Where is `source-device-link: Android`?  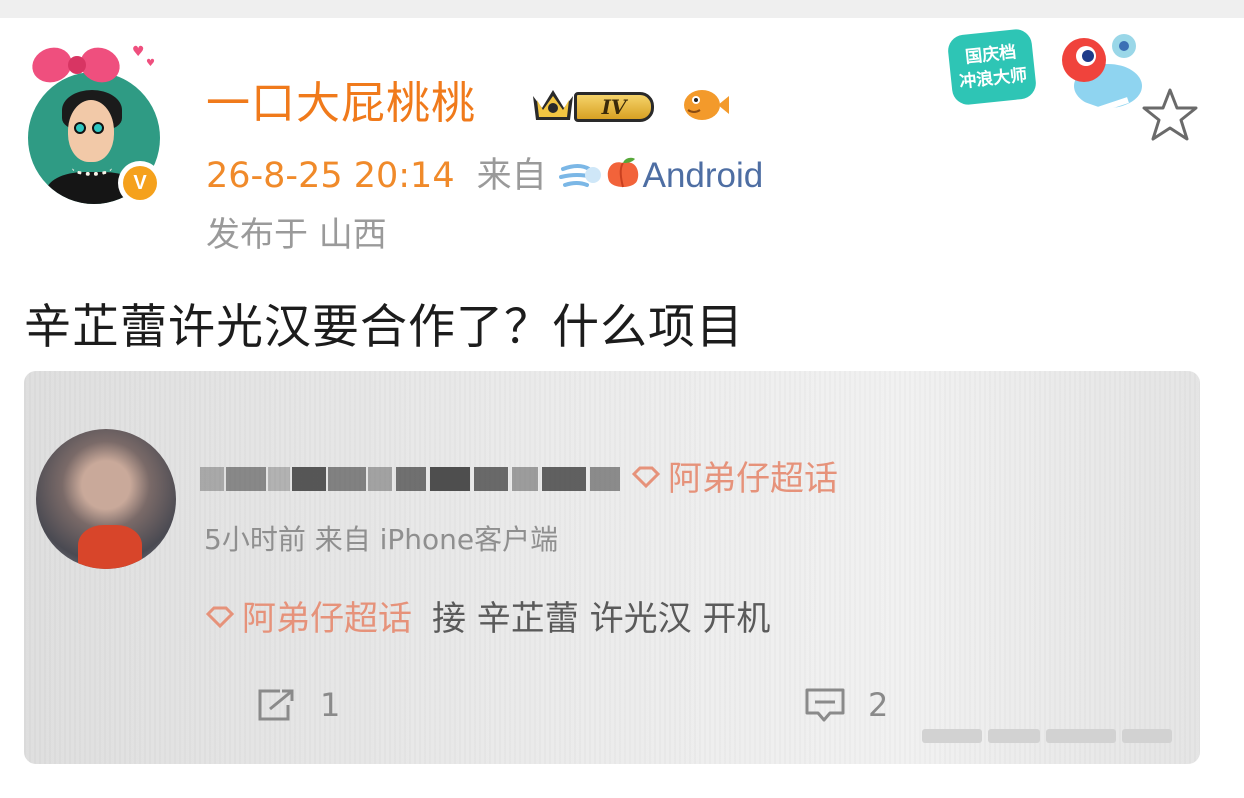
source-device-link: Android is located at coordinates (703, 175).